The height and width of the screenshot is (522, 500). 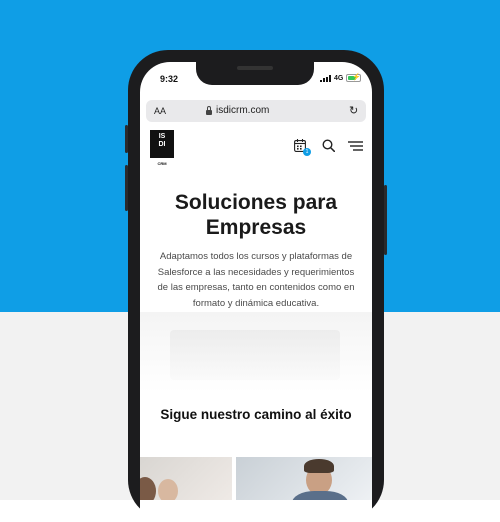 I want to click on text-size-button: AA, so click(x=160, y=111).